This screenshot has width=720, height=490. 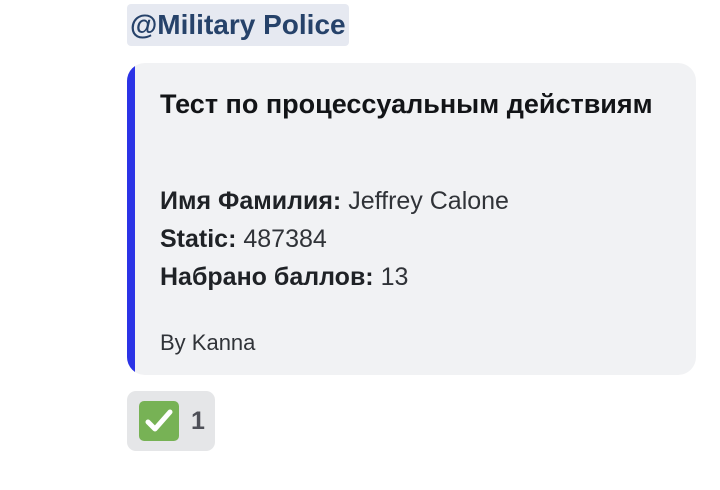 I want to click on field-static-row: Static: 487384, so click(x=420, y=239).